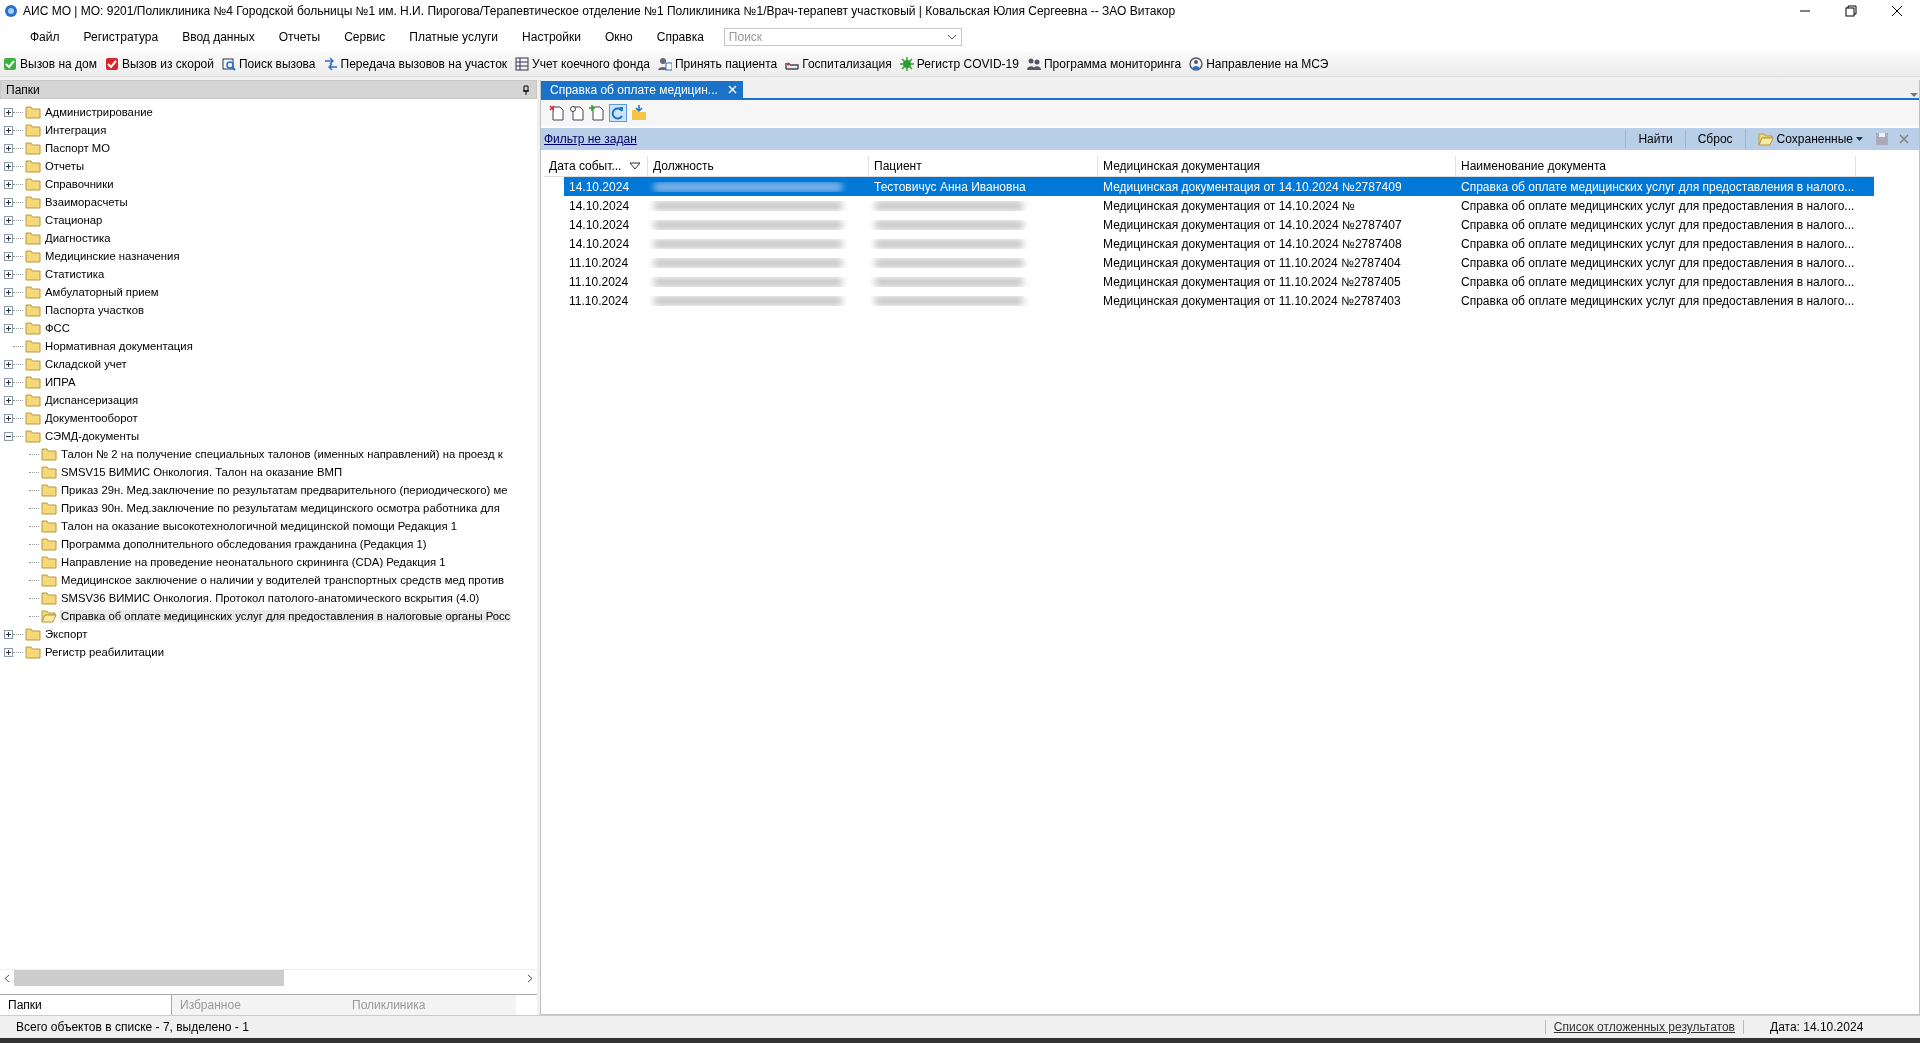 Image resolution: width=1920 pixels, height=1043 pixels. Describe the element at coordinates (270, 598) in the screenshot. I see `tree-item: SMSV36 ВИМИС Онкология. Протокол патолого-анатомического вскрытия (4.0)` at that location.